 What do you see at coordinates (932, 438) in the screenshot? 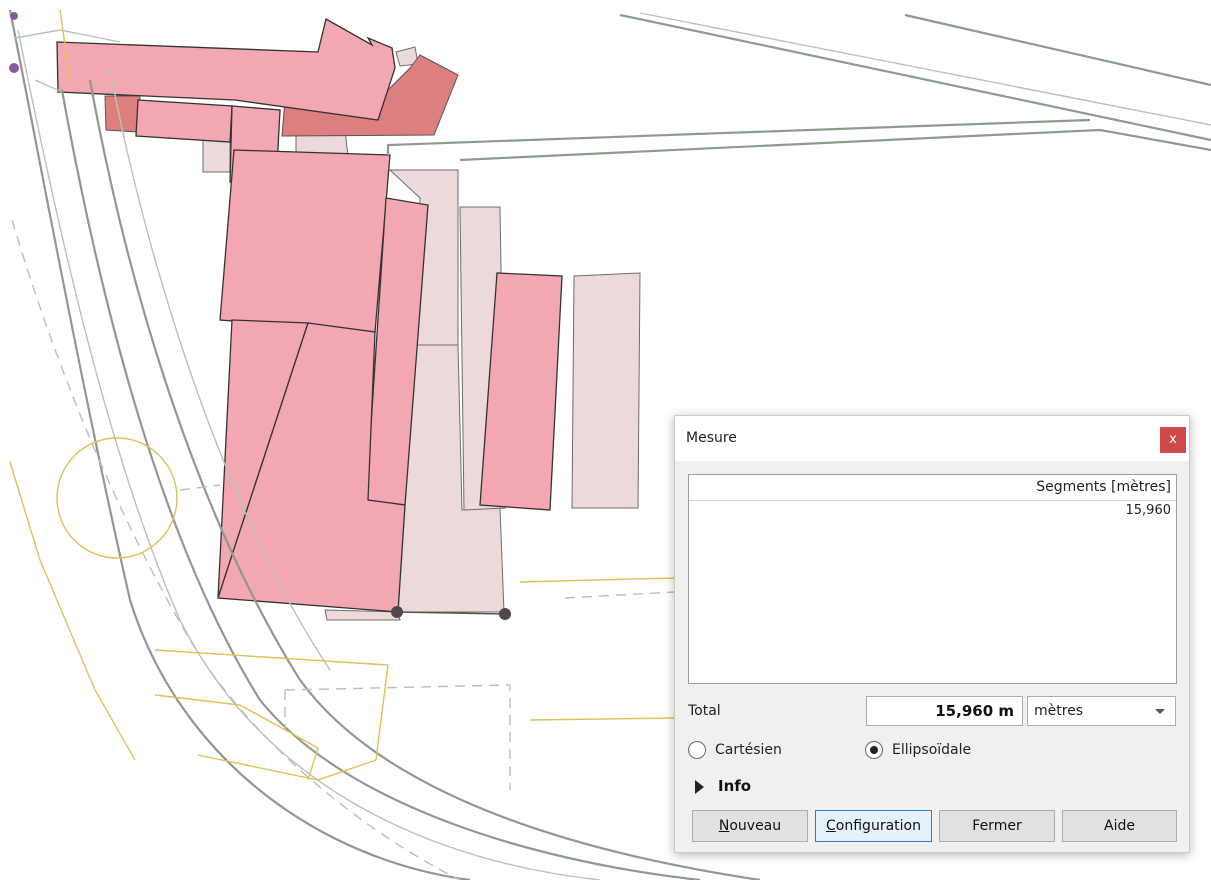
I see `dialog-titlebar: Mesure x` at bounding box center [932, 438].